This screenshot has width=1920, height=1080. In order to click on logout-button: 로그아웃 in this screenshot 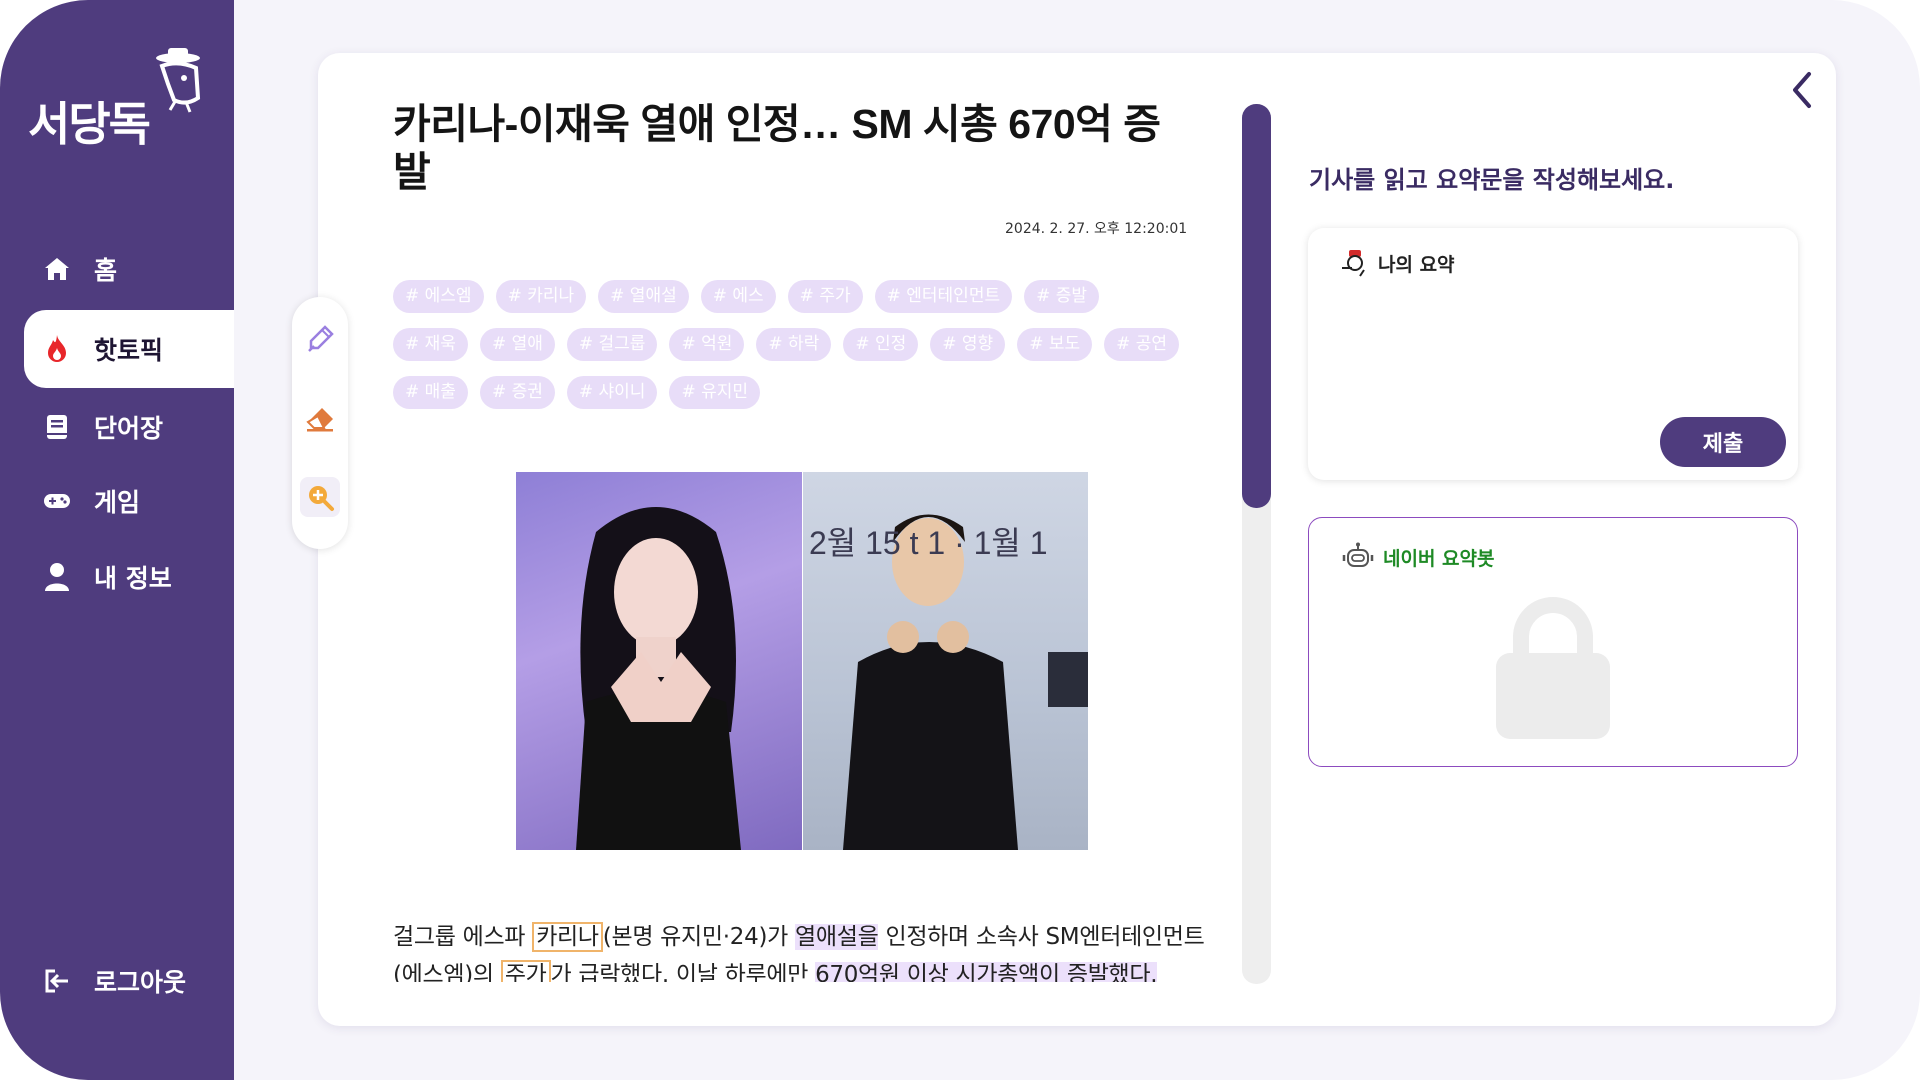, I will do `click(129, 981)`.